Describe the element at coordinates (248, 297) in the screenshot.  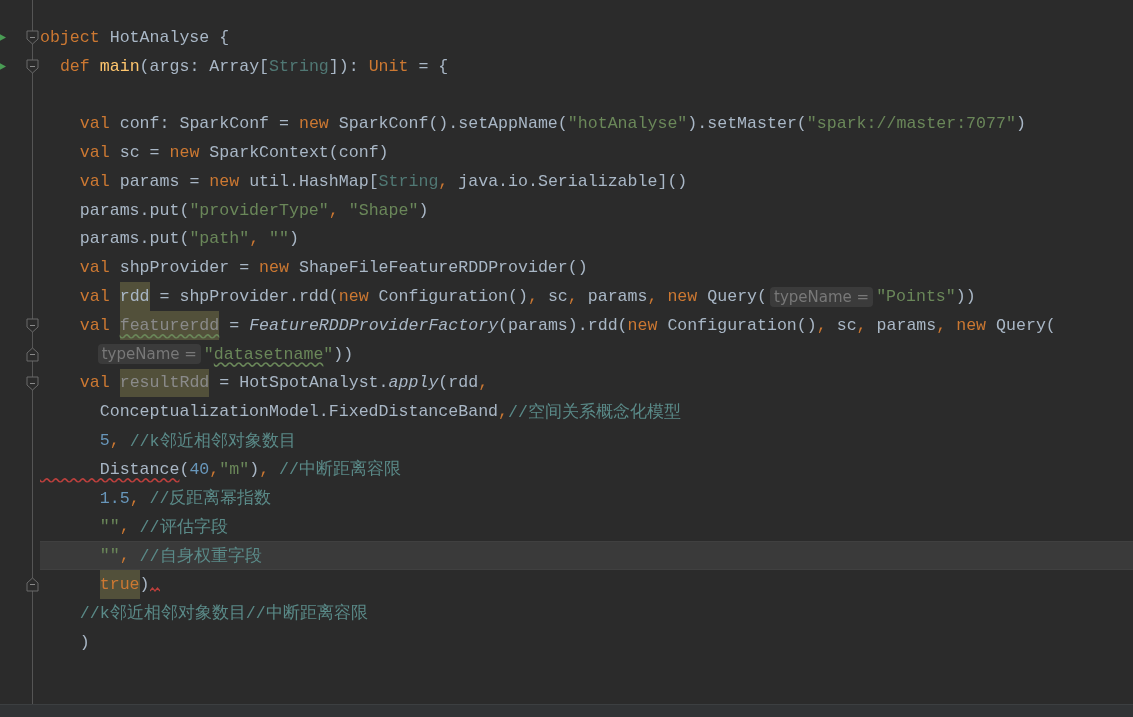
I see `code-text: = shpProvider.rdd(` at that location.